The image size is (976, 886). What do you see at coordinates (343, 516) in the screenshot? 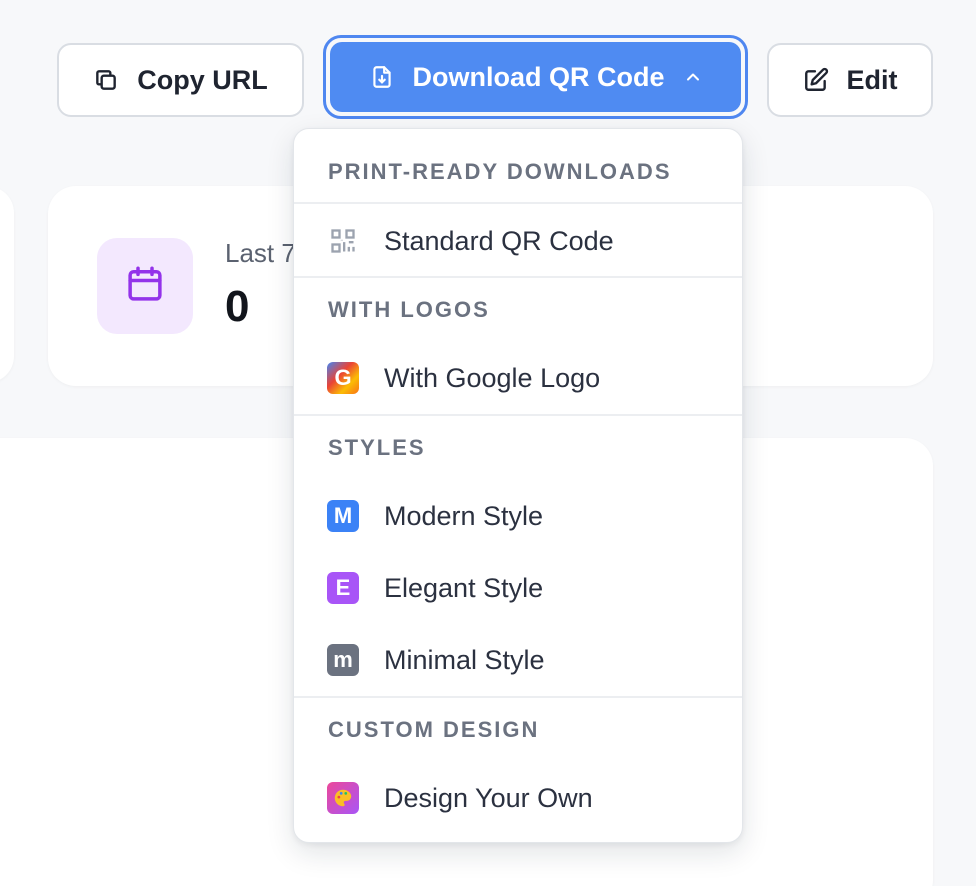
I see `modern-style-icon: M` at bounding box center [343, 516].